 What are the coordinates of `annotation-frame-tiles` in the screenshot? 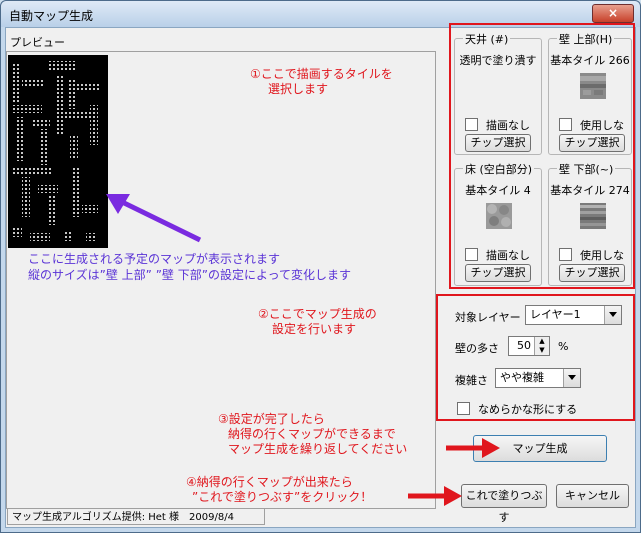 It's located at (542, 156).